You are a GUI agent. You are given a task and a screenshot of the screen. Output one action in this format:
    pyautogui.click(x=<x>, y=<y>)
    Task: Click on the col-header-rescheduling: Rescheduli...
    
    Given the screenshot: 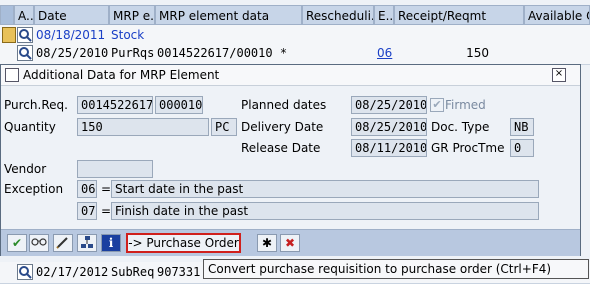 What is the action you would take?
    pyautogui.click(x=338, y=15)
    